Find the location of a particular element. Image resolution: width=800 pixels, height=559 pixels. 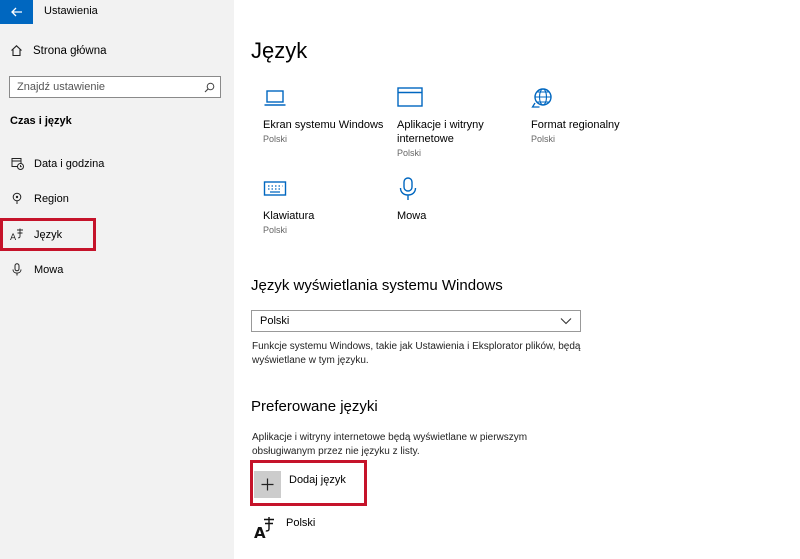

display-language-select: Polski is located at coordinates (416, 321).